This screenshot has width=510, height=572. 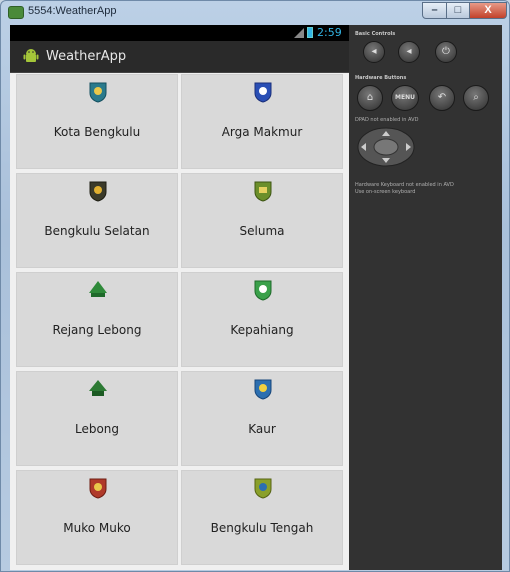 I want to click on power-button: ⏻, so click(x=446, y=52).